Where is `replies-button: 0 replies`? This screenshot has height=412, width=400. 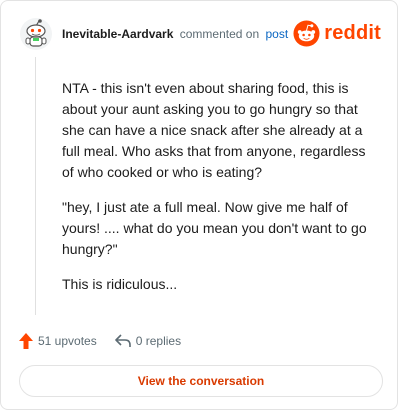 replies-button: 0 replies is located at coordinates (148, 341).